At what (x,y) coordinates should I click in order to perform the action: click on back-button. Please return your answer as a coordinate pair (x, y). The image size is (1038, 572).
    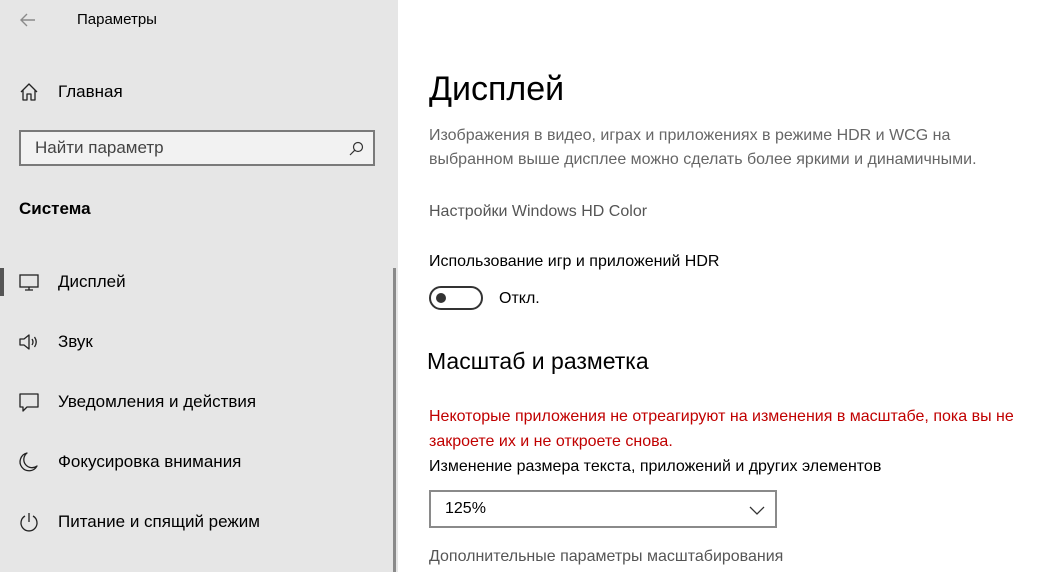
    Looking at the image, I should click on (28, 20).